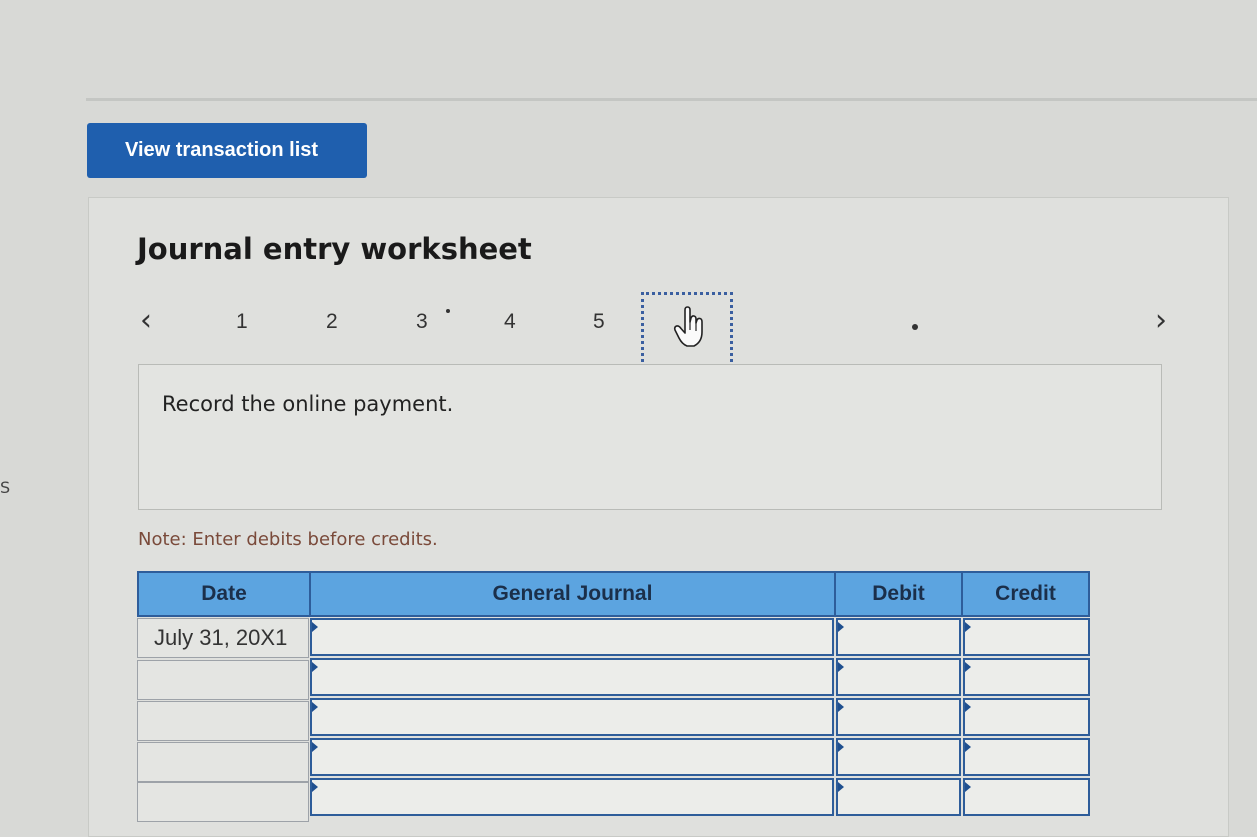 Image resolution: width=1257 pixels, height=837 pixels. I want to click on step-tab-5: 5, so click(599, 322).